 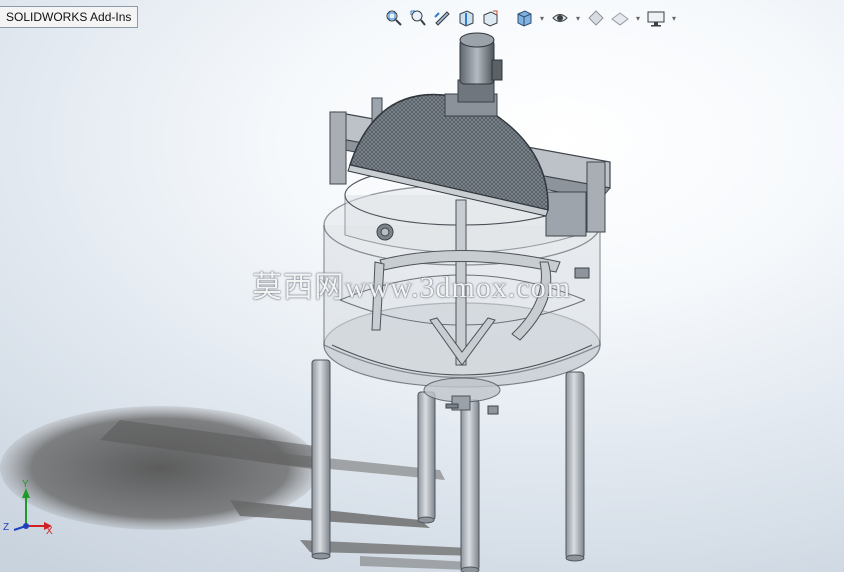 What do you see at coordinates (620, 18) in the screenshot?
I see `edit-appearance-icon` at bounding box center [620, 18].